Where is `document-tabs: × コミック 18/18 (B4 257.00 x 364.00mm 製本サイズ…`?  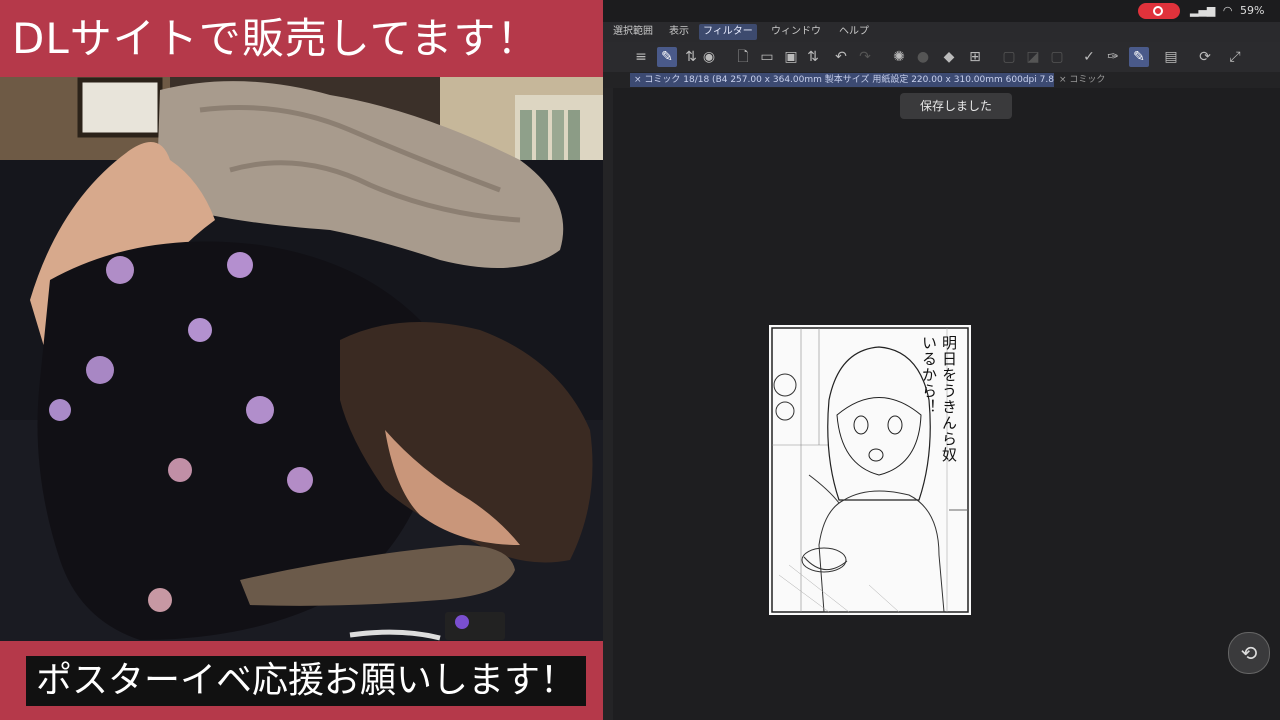
document-tabs: × コミック 18/18 (B4 257.00 x 364.00mm 製本サイズ… is located at coordinates (941, 80).